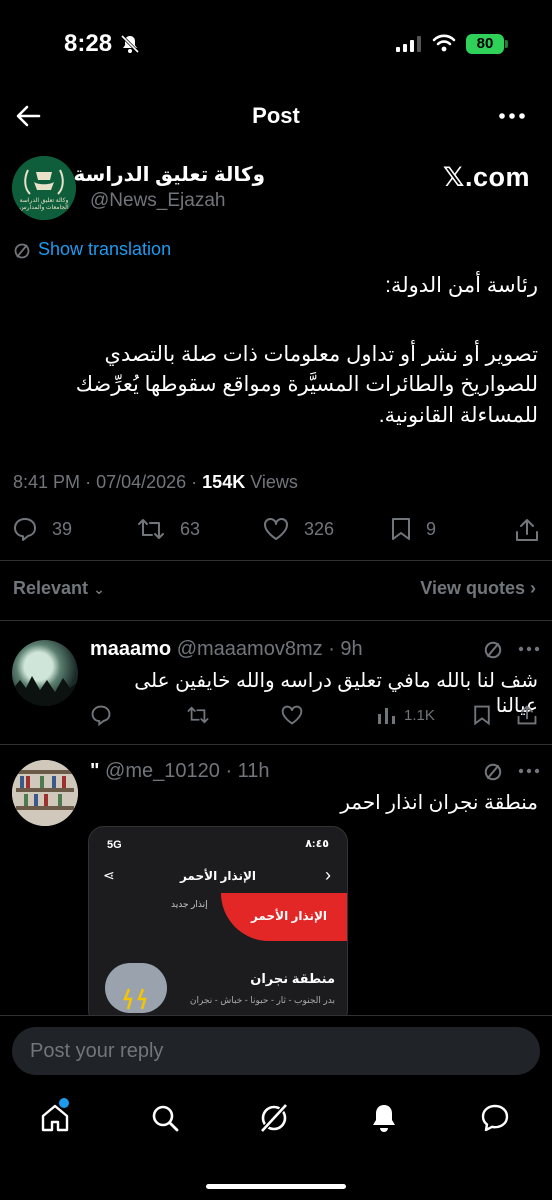  Describe the element at coordinates (94, 771) in the screenshot. I see `reply-author-name: "` at that location.